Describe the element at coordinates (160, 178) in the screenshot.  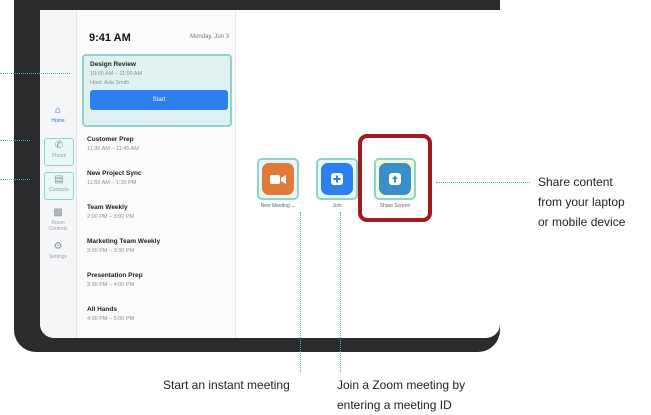
I see `list-item: New Project Sync 11:50 AM – 1:30 PM` at that location.